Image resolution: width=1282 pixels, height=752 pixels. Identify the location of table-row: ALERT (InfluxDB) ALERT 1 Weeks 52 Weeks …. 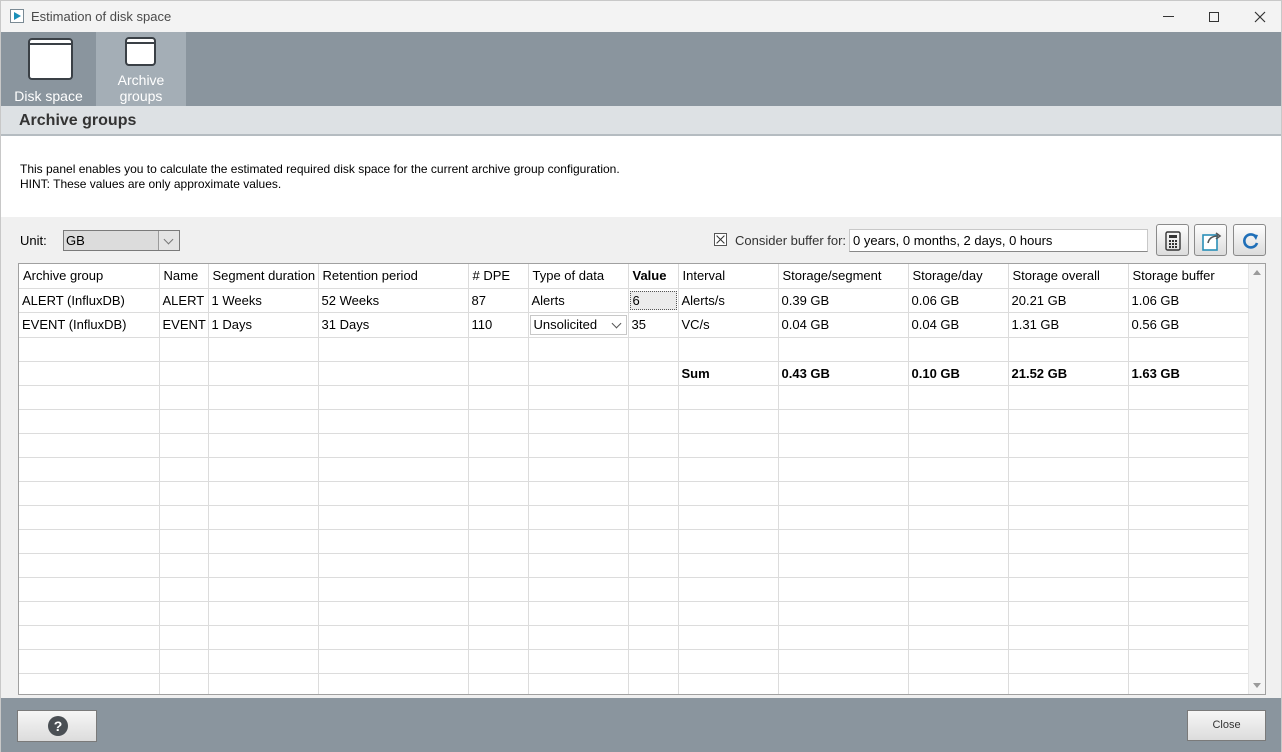
(634, 300).